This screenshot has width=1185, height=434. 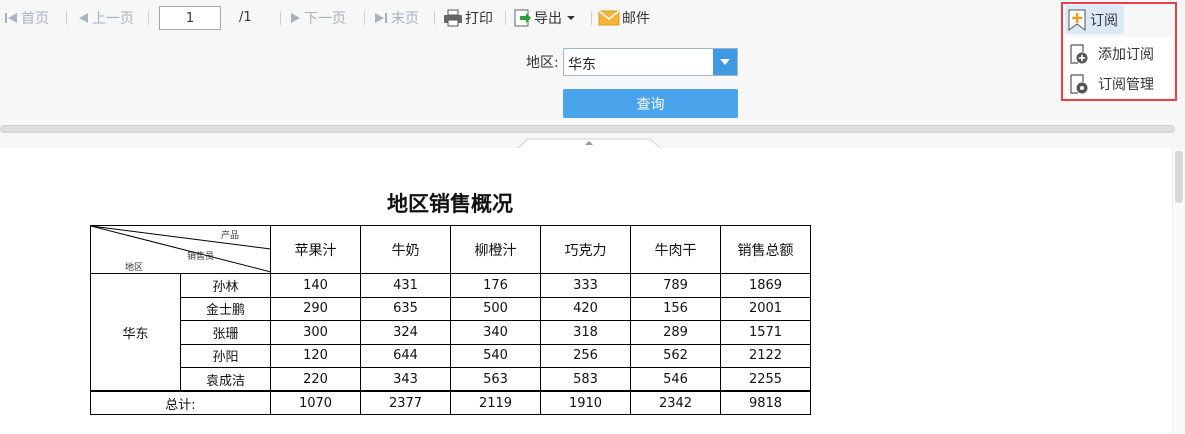 What do you see at coordinates (1126, 55) in the screenshot?
I see `menu-item-label: 添加订阅` at bounding box center [1126, 55].